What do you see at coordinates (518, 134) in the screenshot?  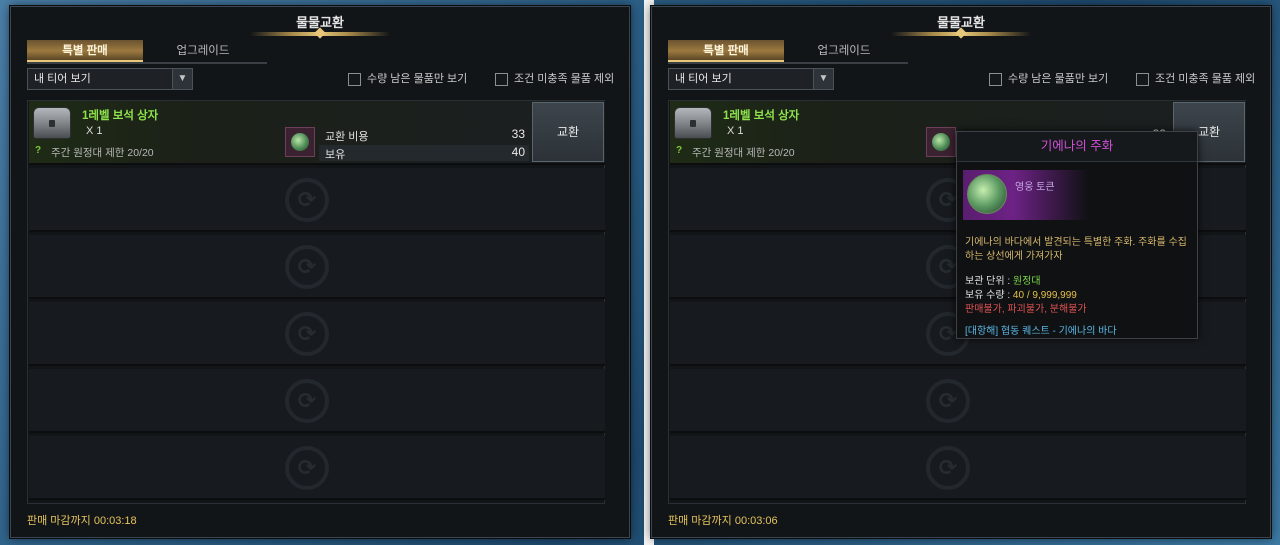 I see `cost-value: 33` at bounding box center [518, 134].